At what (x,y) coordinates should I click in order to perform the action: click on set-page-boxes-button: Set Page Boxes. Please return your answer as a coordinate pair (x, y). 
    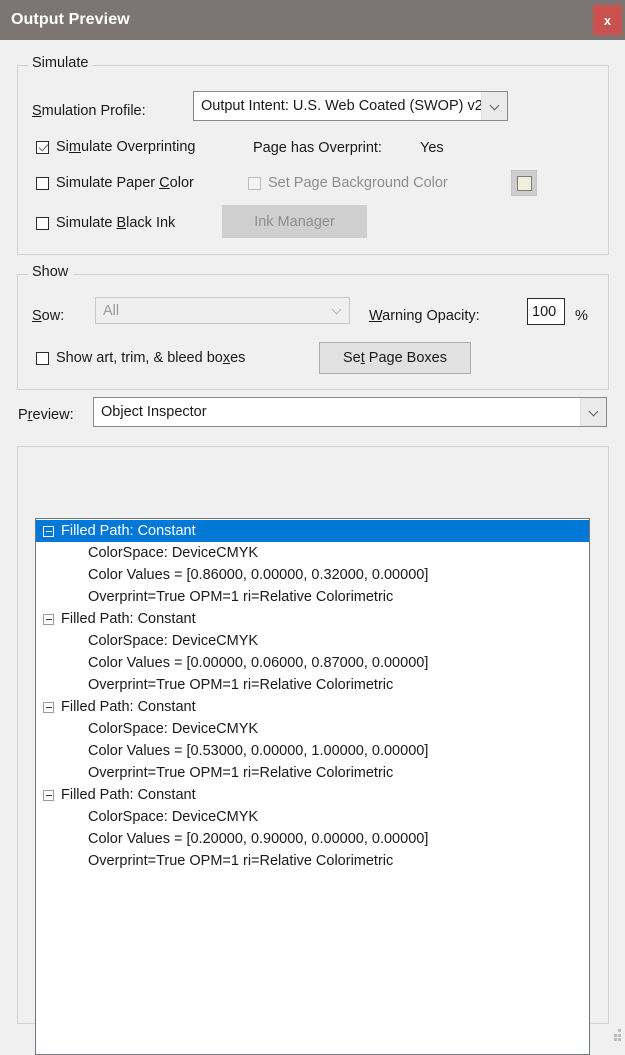
    Looking at the image, I should click on (395, 358).